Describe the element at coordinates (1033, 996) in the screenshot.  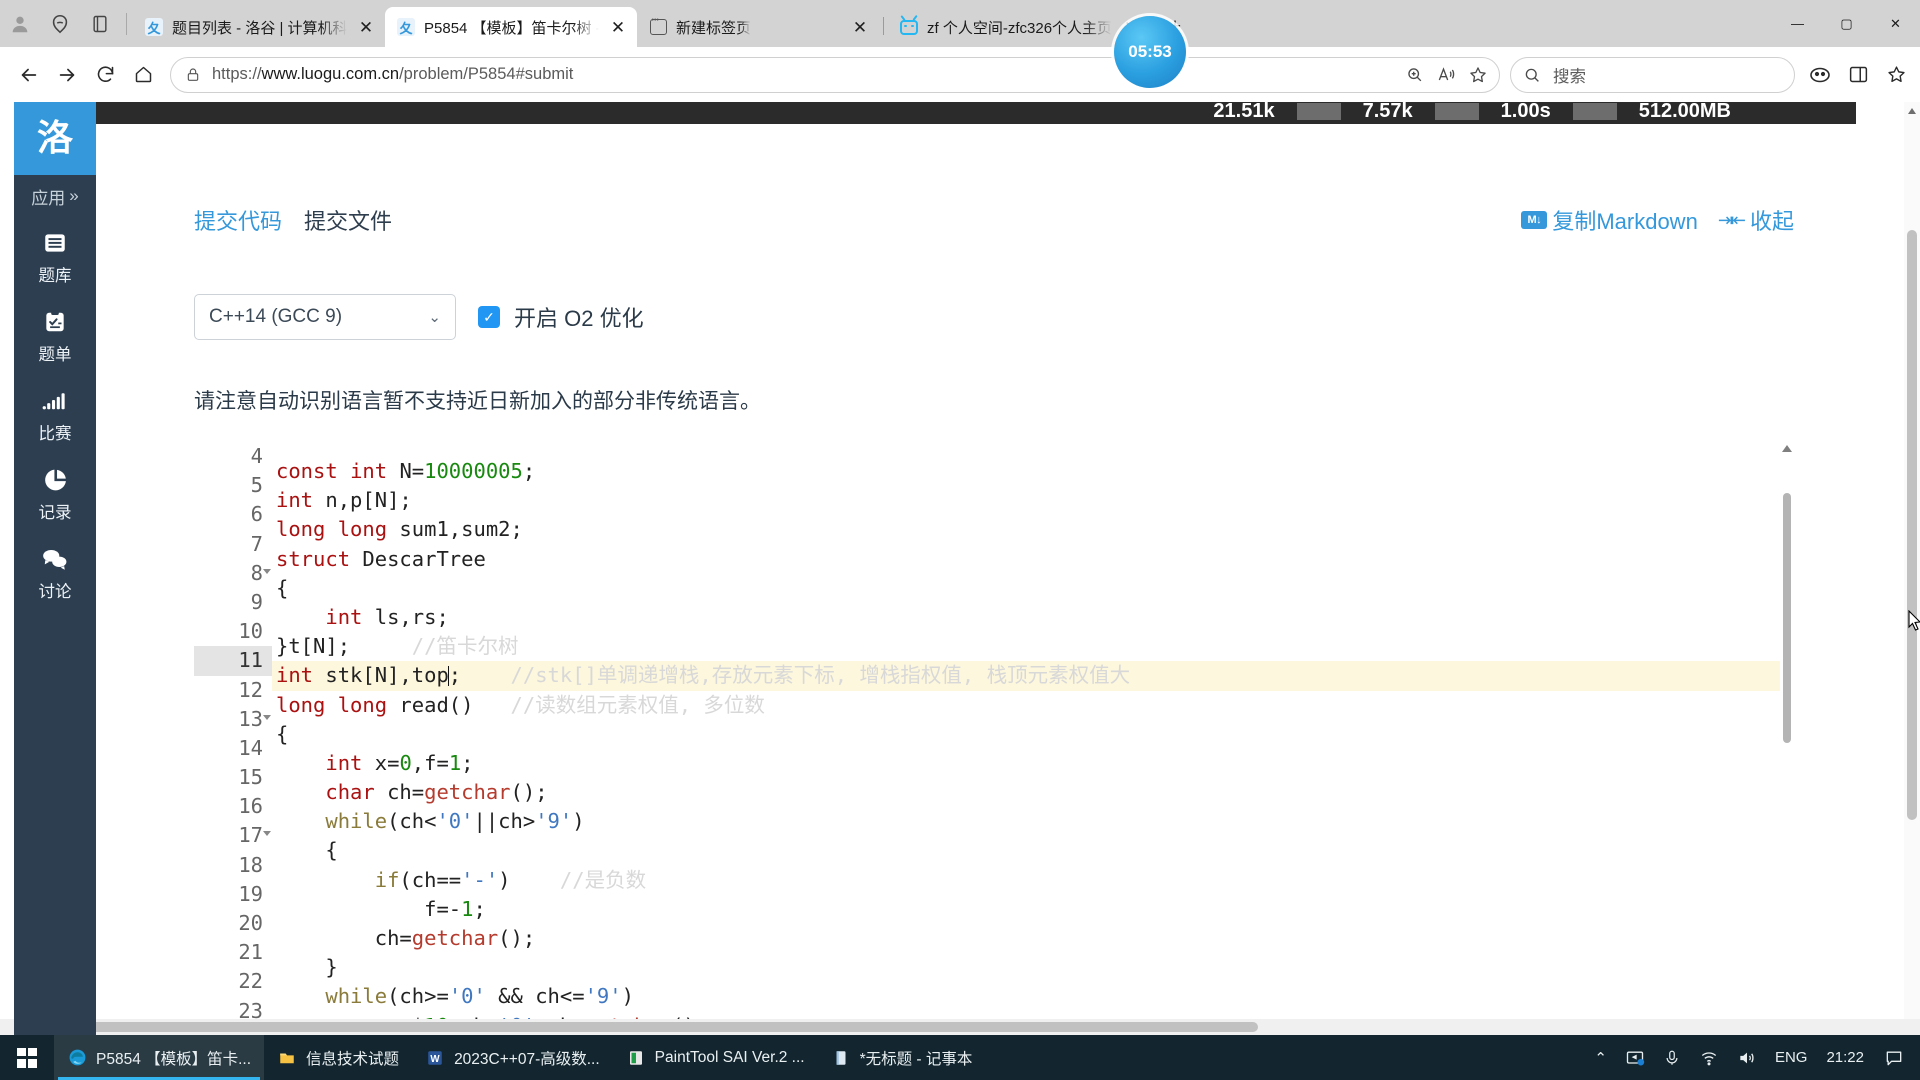
I see `code-line: while(ch>='0' && ch<='9')` at that location.